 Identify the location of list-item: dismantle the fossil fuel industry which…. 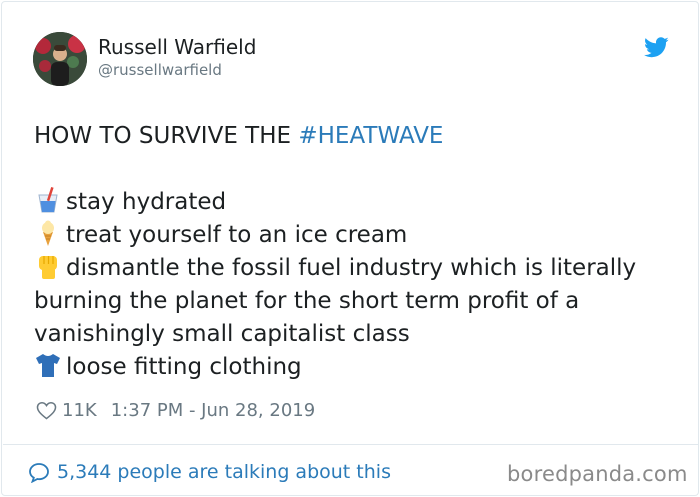
(354, 268).